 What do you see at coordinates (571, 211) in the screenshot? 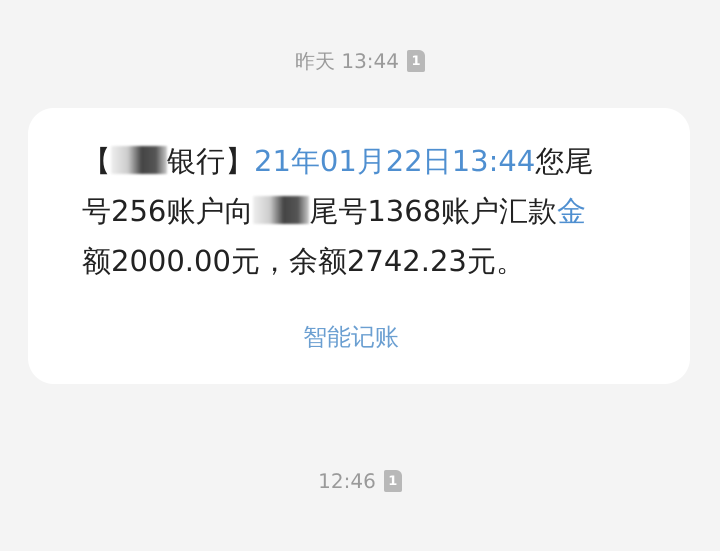
I see `message-link: 金` at bounding box center [571, 211].